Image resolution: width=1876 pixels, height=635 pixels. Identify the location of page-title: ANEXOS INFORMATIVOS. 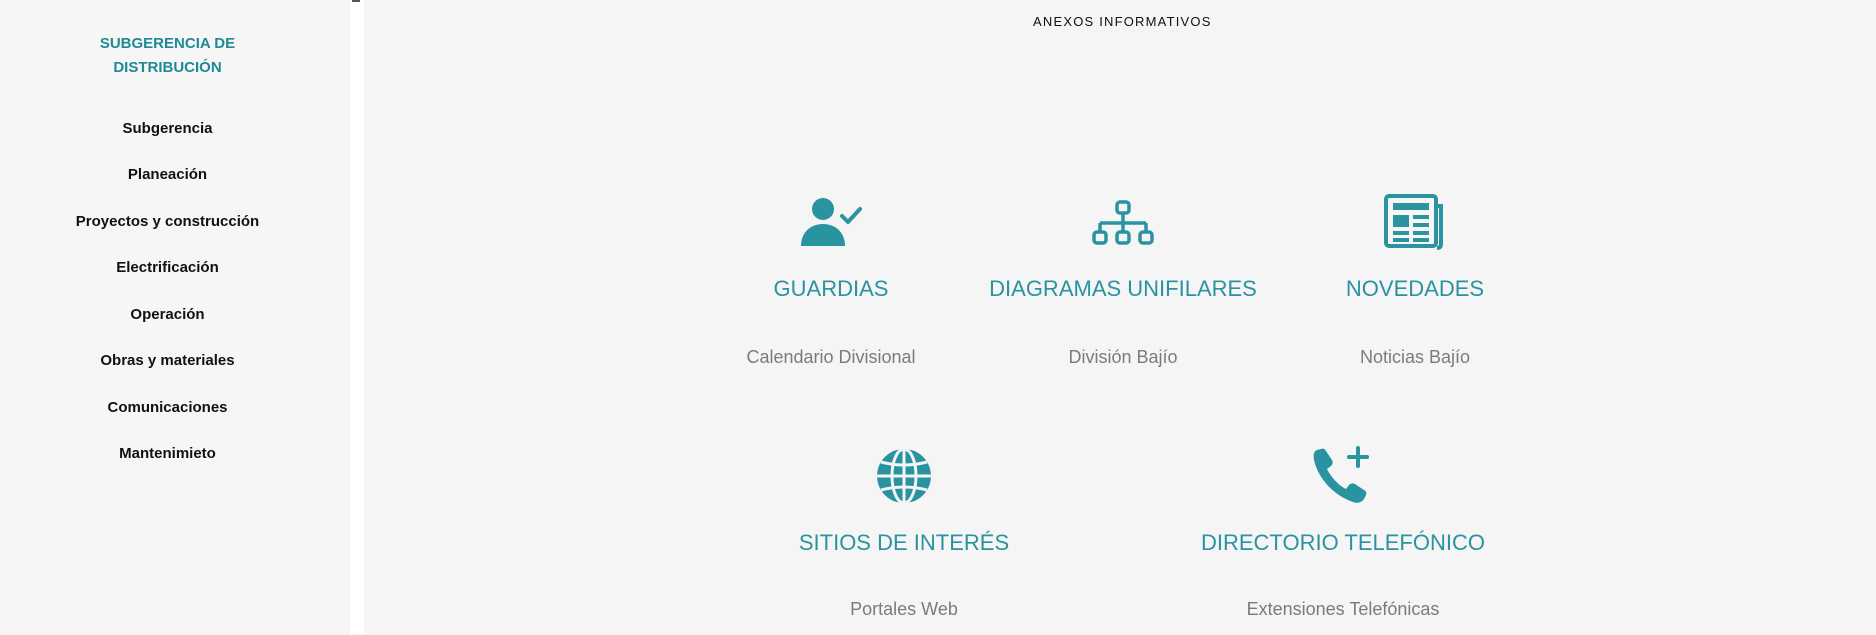
(1122, 21).